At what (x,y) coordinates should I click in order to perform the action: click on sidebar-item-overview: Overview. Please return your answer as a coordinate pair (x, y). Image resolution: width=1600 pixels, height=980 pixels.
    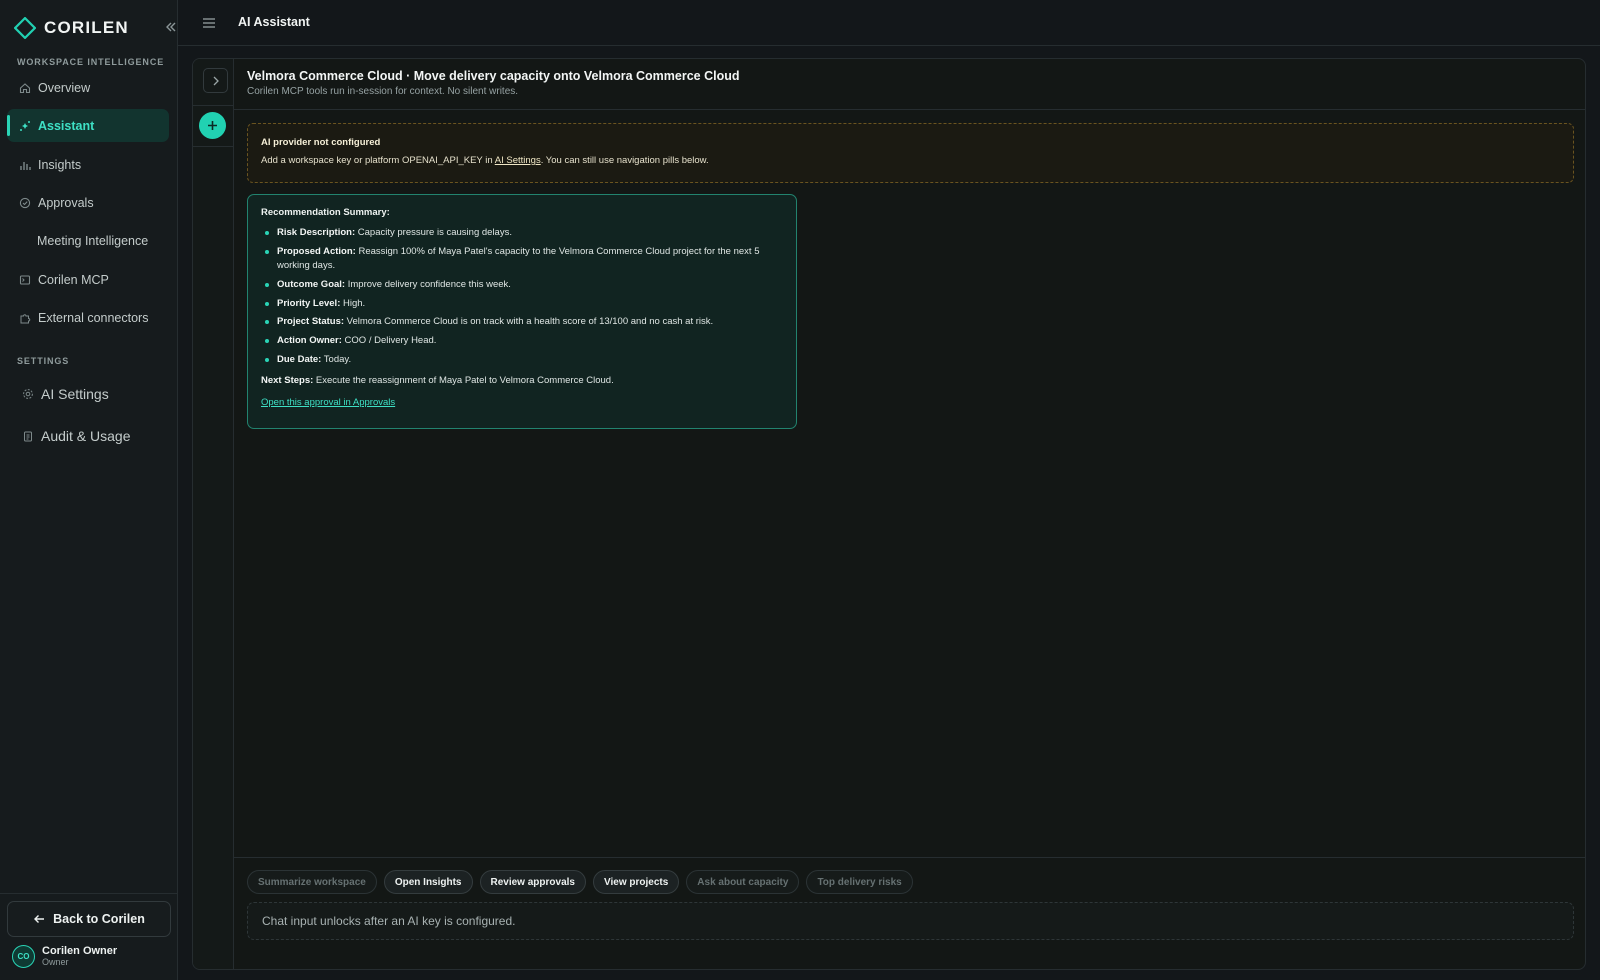
    Looking at the image, I should click on (88, 87).